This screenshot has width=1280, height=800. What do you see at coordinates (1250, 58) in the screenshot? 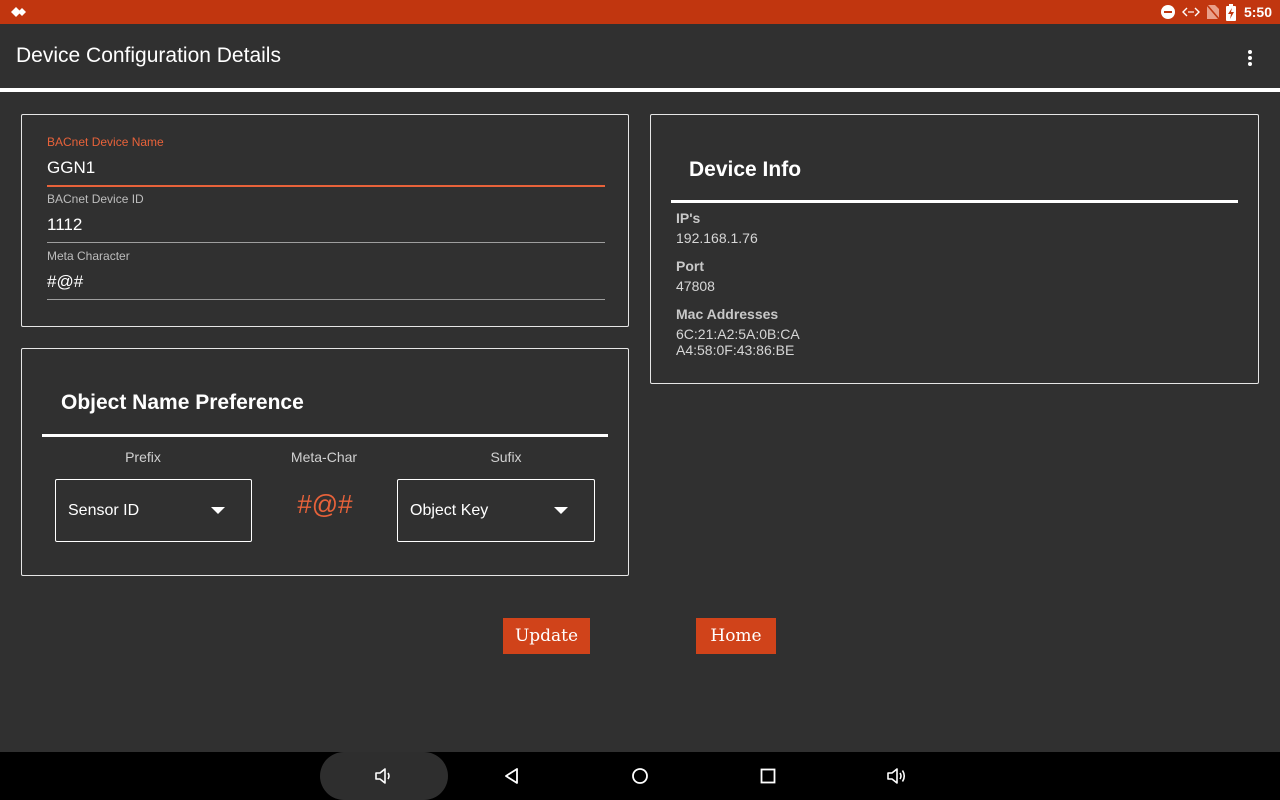
I see `more-vert-icon` at bounding box center [1250, 58].